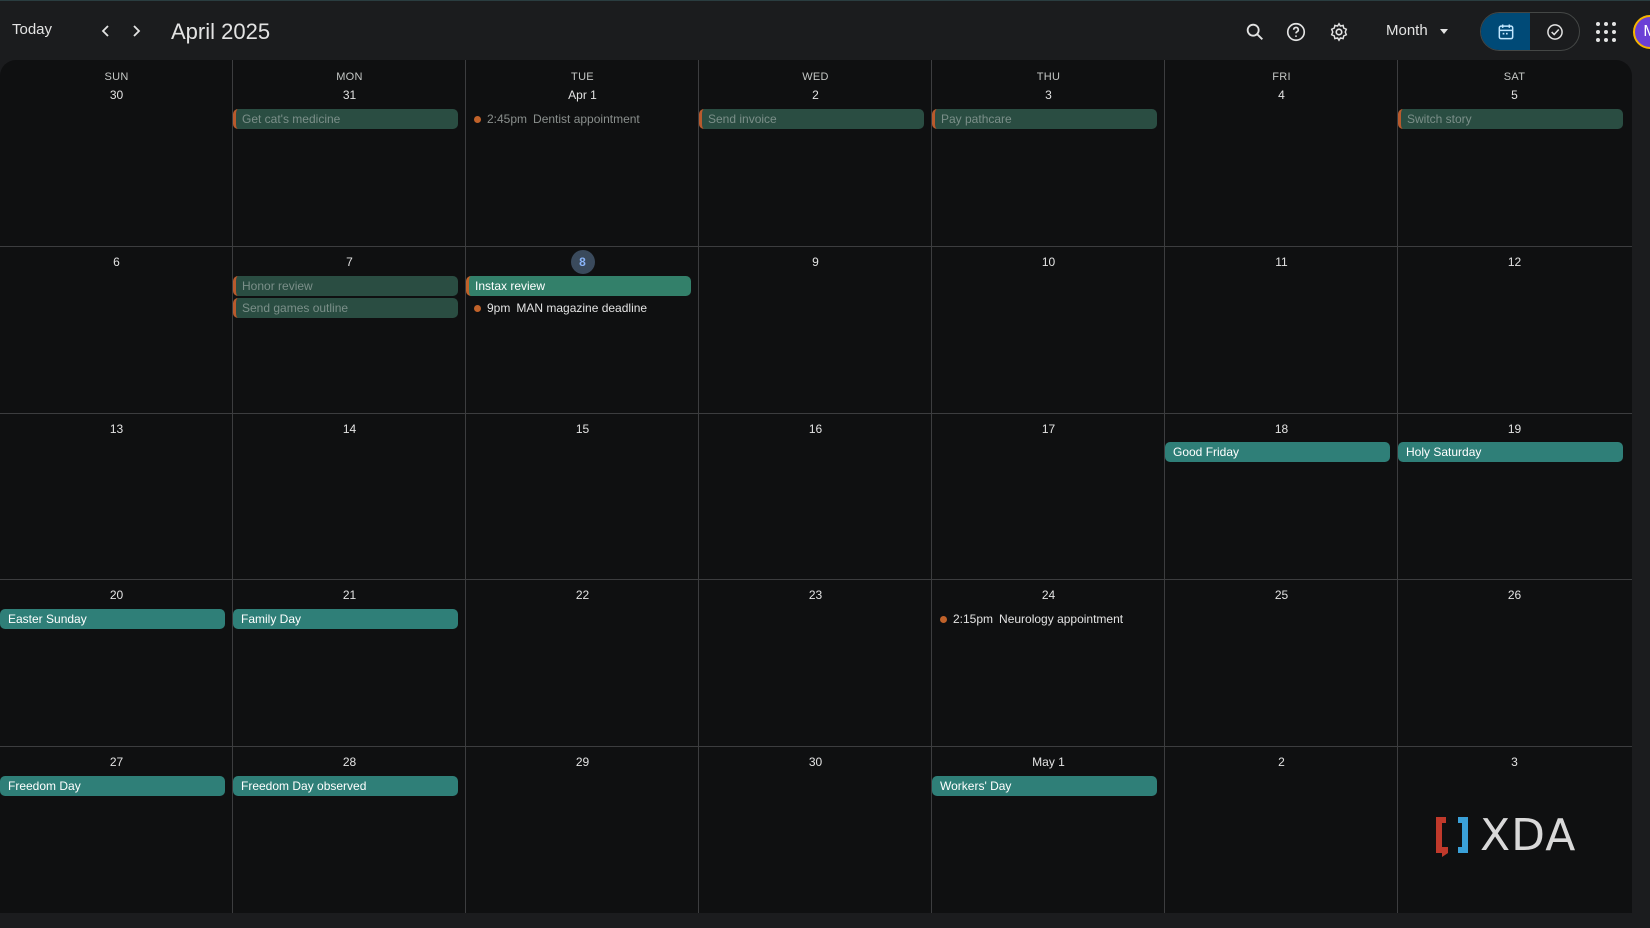 This screenshot has height=928, width=1650. I want to click on holiday-chip: Workers' Day, so click(1044, 786).